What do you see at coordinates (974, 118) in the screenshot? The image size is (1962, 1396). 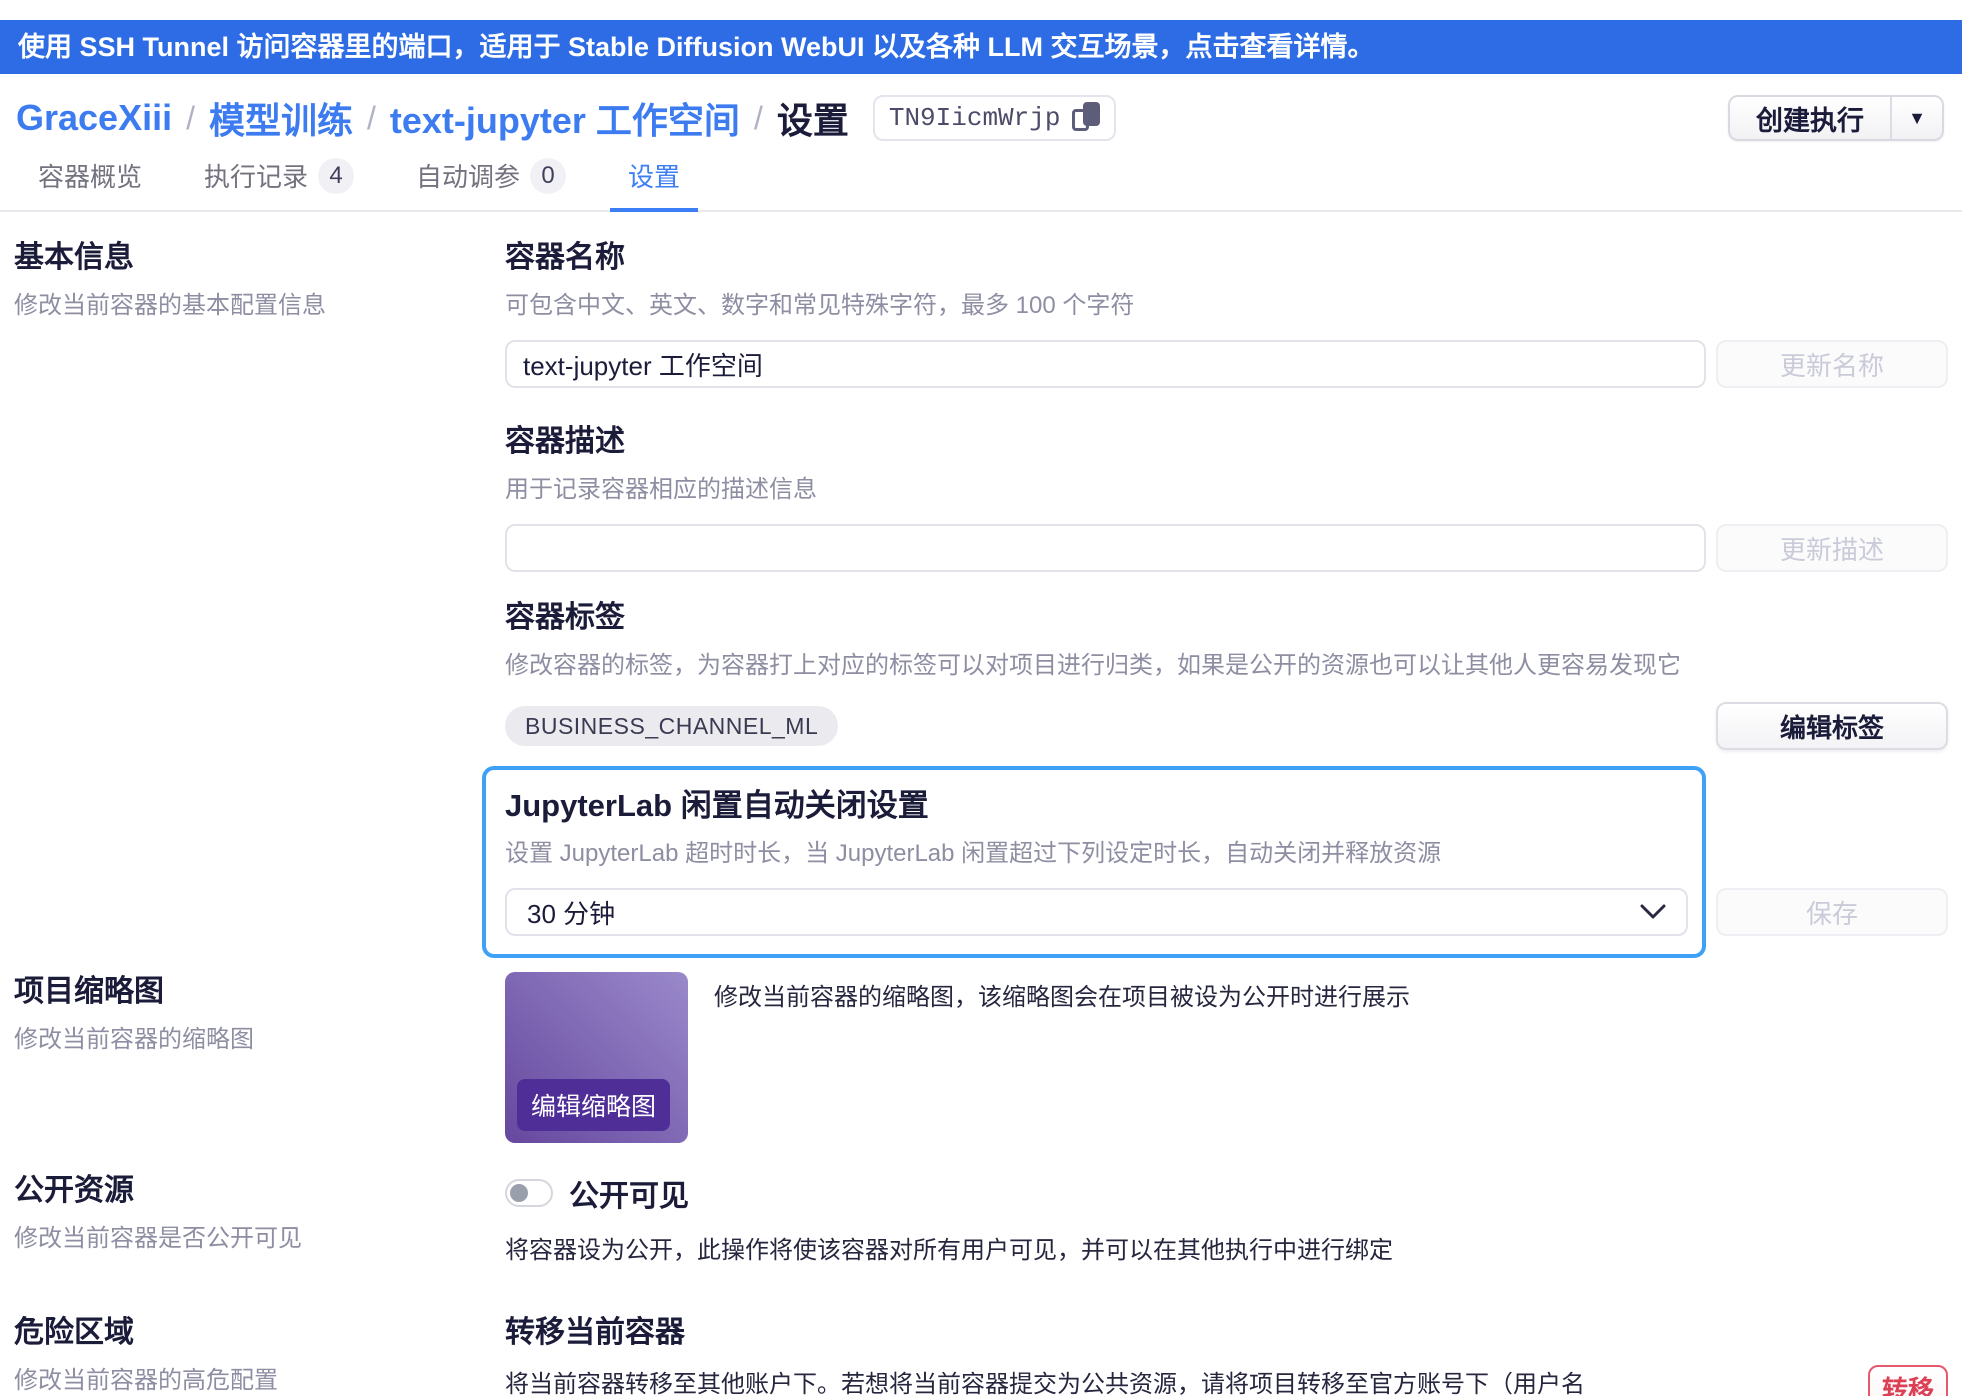 I see `container-id: TN9IicmWrjp` at bounding box center [974, 118].